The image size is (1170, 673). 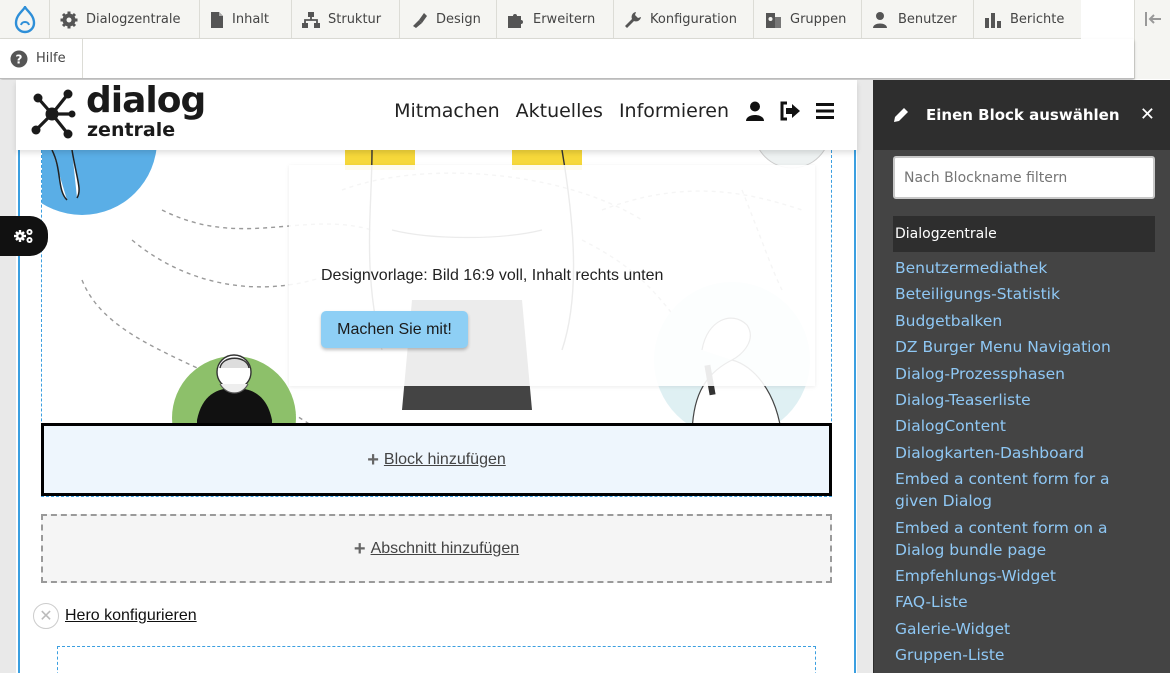 I want to click on block-link-embed-content-form-dialog: Embed a content form for a given Dialog, so click(x=1020, y=490).